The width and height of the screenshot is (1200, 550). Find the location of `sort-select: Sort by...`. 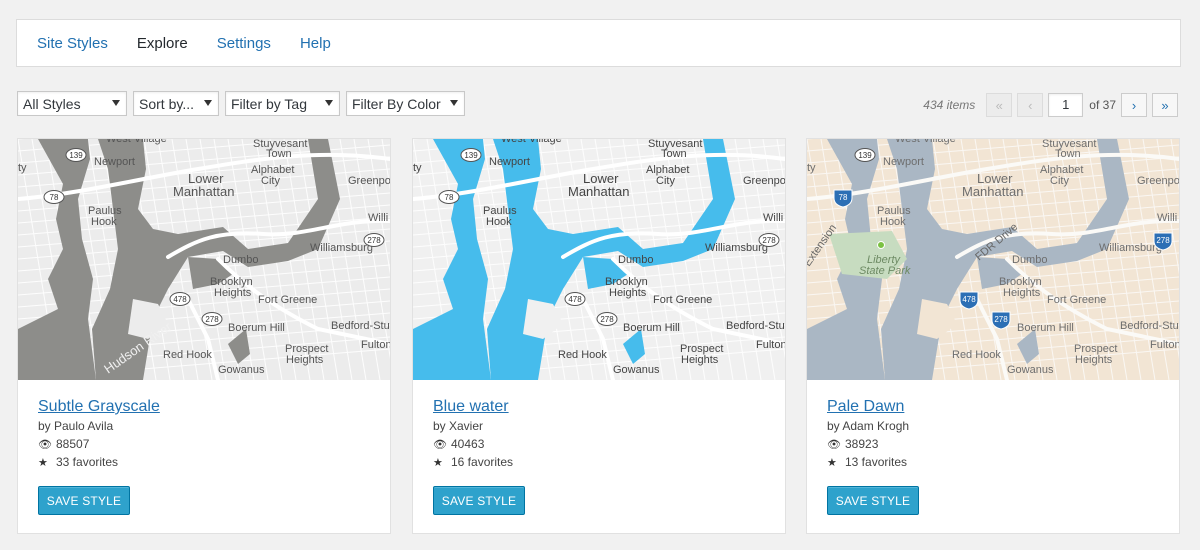

sort-select: Sort by... is located at coordinates (176, 103).